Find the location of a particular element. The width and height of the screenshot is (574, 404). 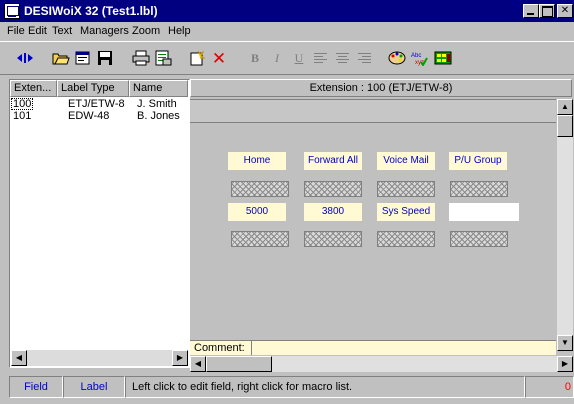

column-header-name: Name is located at coordinates (158, 88).